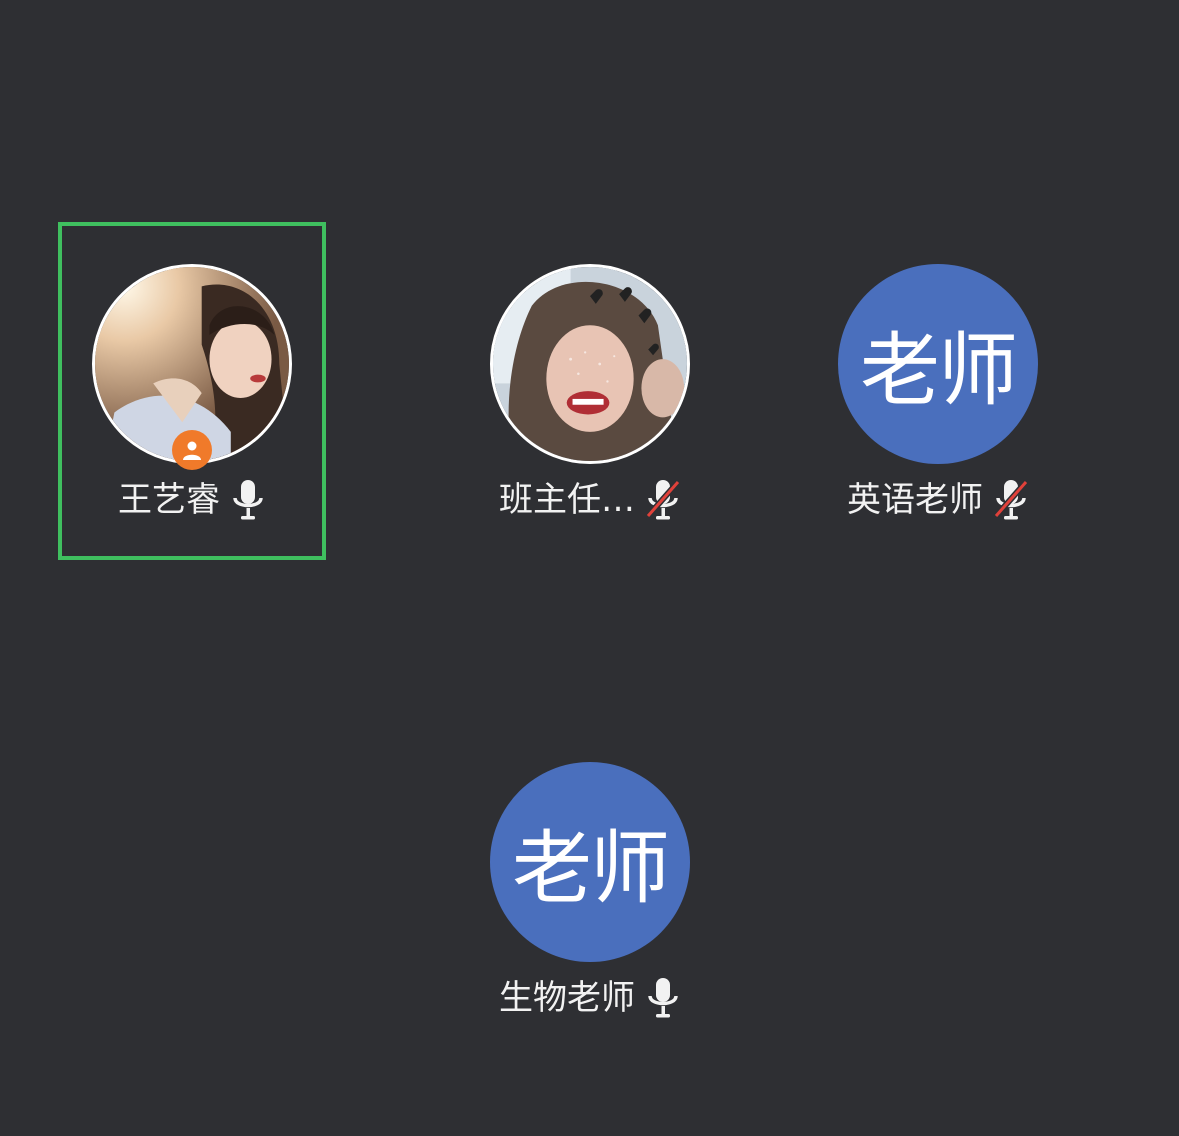 This screenshot has width=1179, height=1136. What do you see at coordinates (169, 500) in the screenshot?
I see `participant-name: 王艺睿` at bounding box center [169, 500].